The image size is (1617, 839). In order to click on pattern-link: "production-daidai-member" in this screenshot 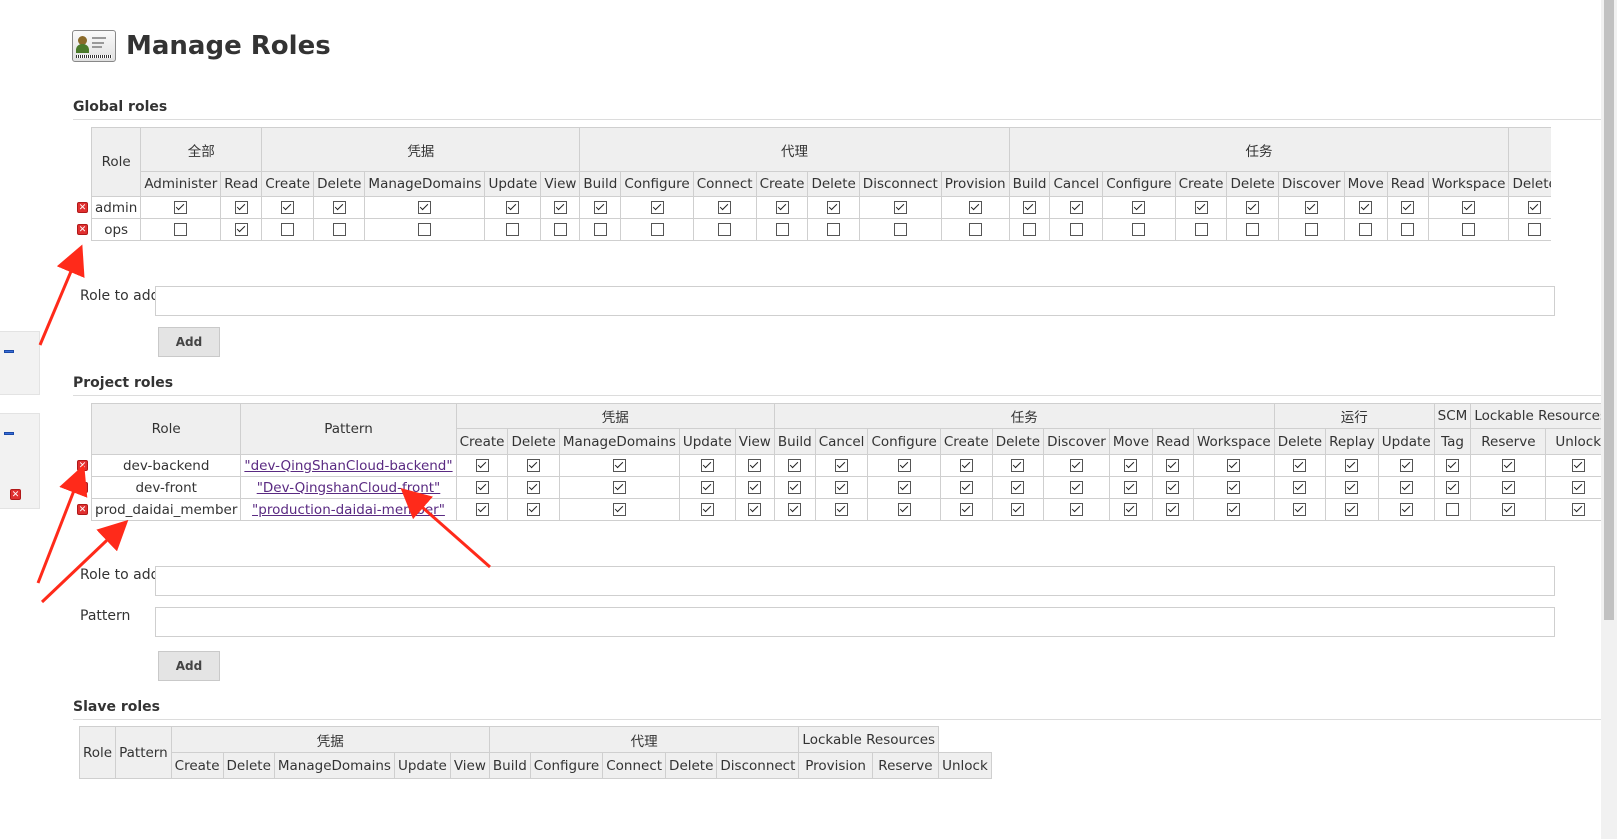, I will do `click(348, 510)`.